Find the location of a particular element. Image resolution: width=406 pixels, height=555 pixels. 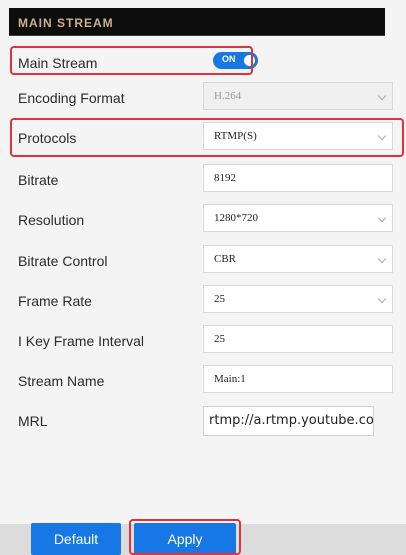

resolution-label: Resolution is located at coordinates (51, 220).